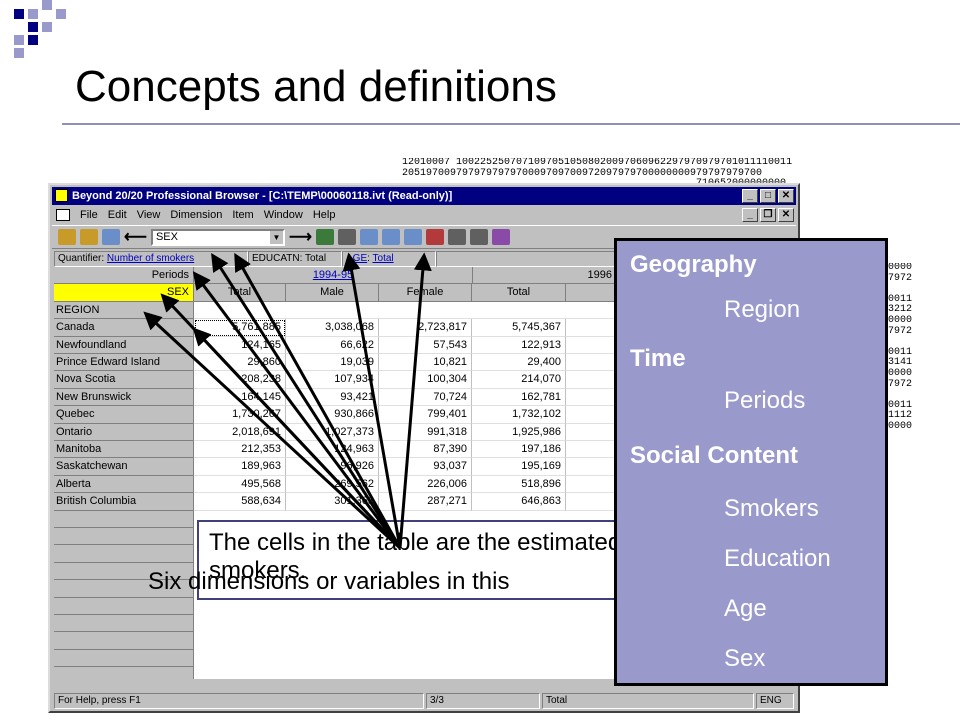 The height and width of the screenshot is (720, 960). Describe the element at coordinates (124, 310) in the screenshot. I see `region-label: REGION` at that location.